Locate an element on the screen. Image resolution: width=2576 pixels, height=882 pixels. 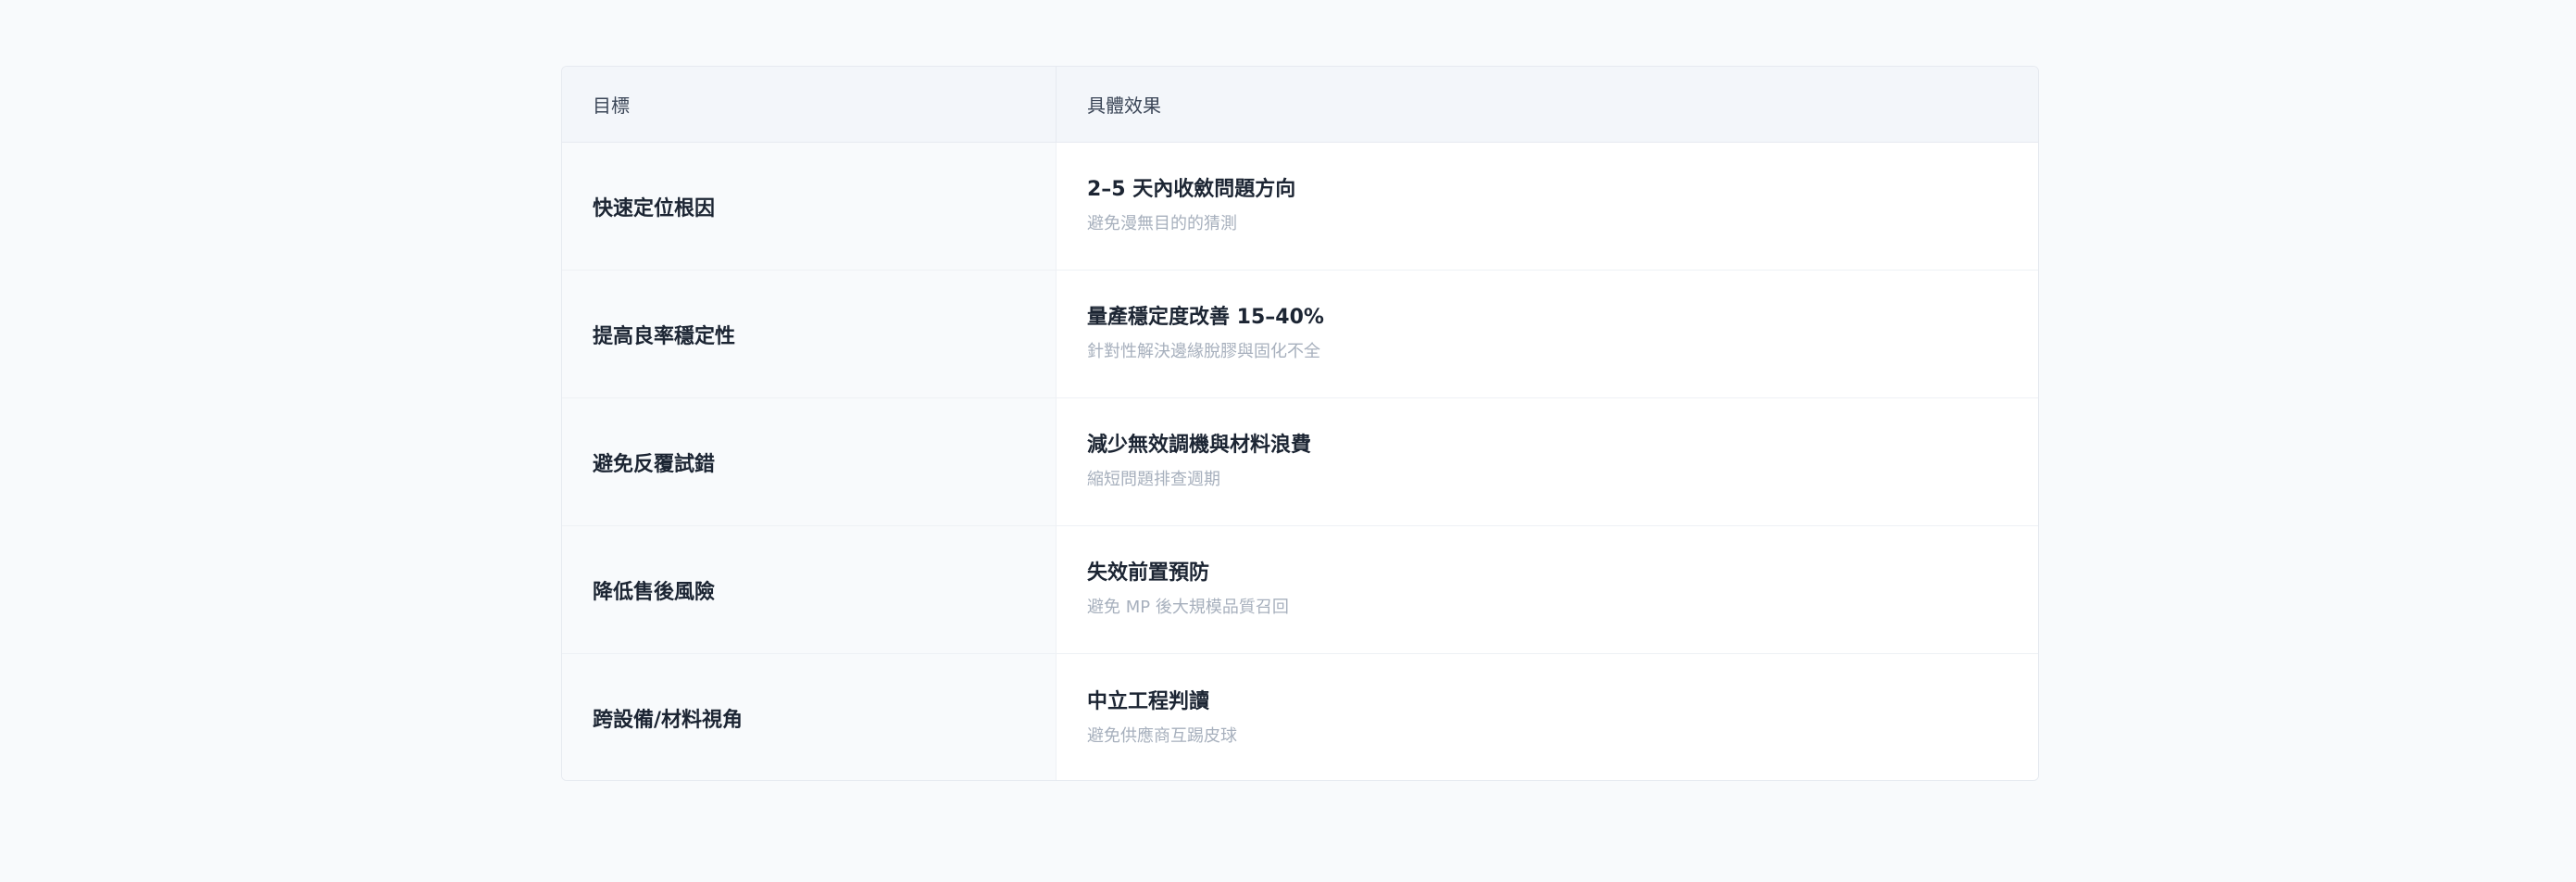
table-row: 提高良率穩定性 量產穩定度改善 15–40% 針對性解決邊緣脫膠與固化不全 is located at coordinates (1300, 334).